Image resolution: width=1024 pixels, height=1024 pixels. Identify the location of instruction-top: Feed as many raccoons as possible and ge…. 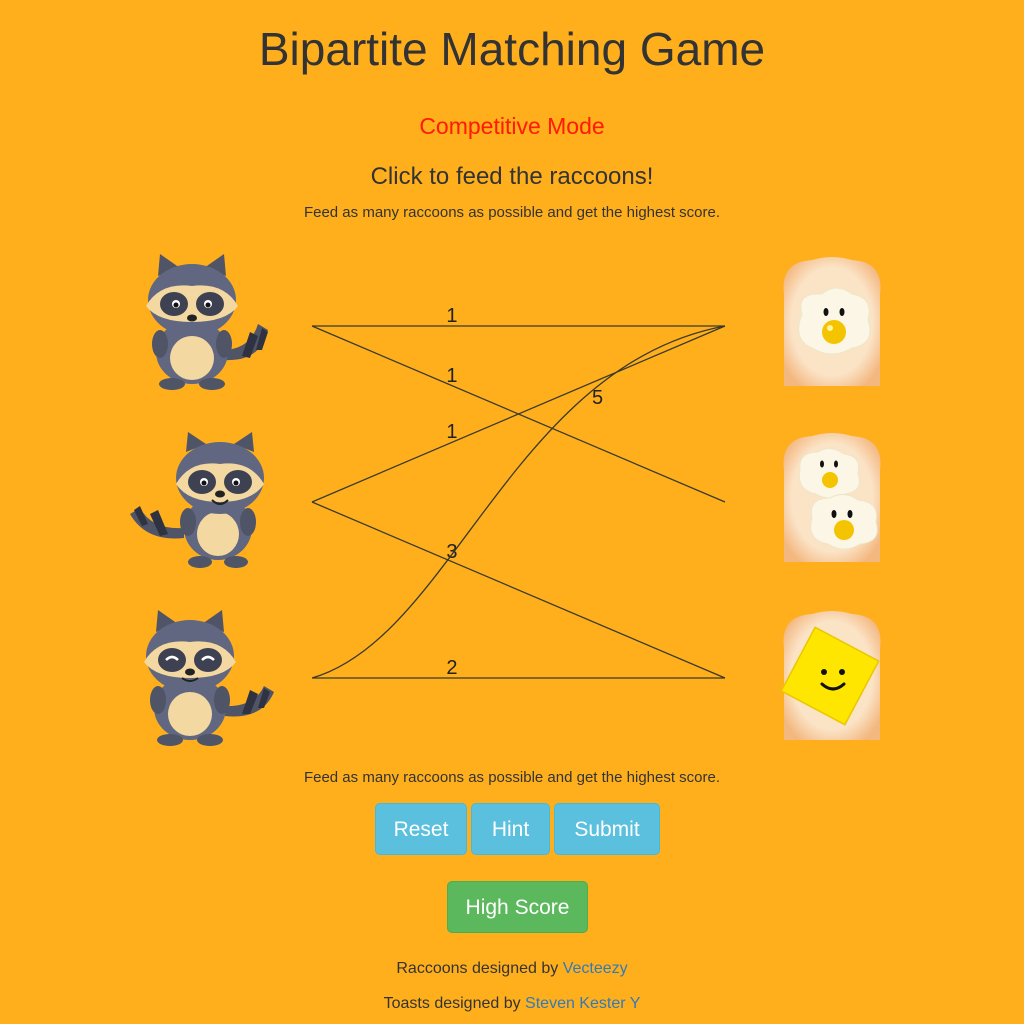
(512, 212).